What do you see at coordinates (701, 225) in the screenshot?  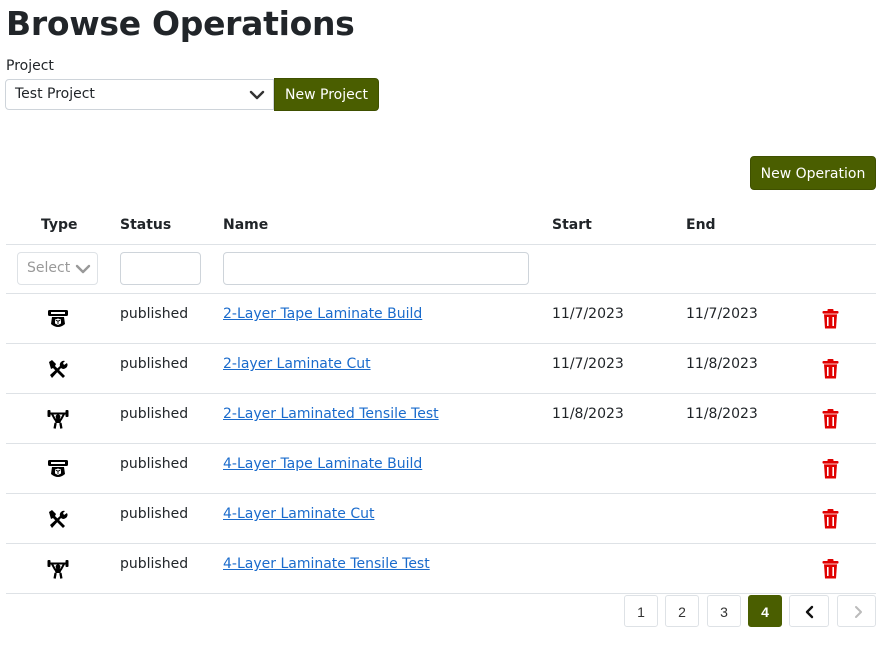 I see `column-header-end: End` at bounding box center [701, 225].